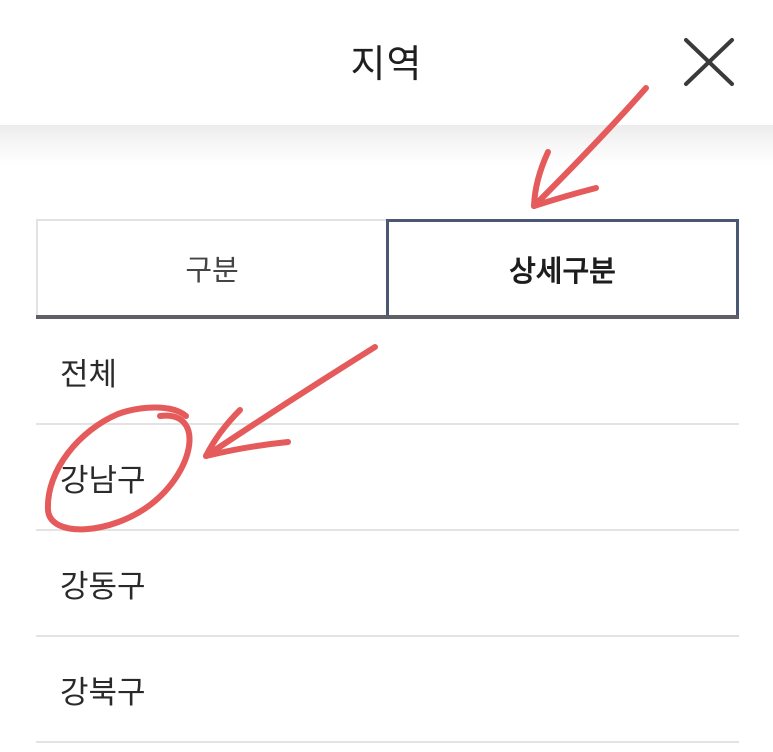 Image resolution: width=773 pixels, height=752 pixels. I want to click on page-title: 지역, so click(386, 64).